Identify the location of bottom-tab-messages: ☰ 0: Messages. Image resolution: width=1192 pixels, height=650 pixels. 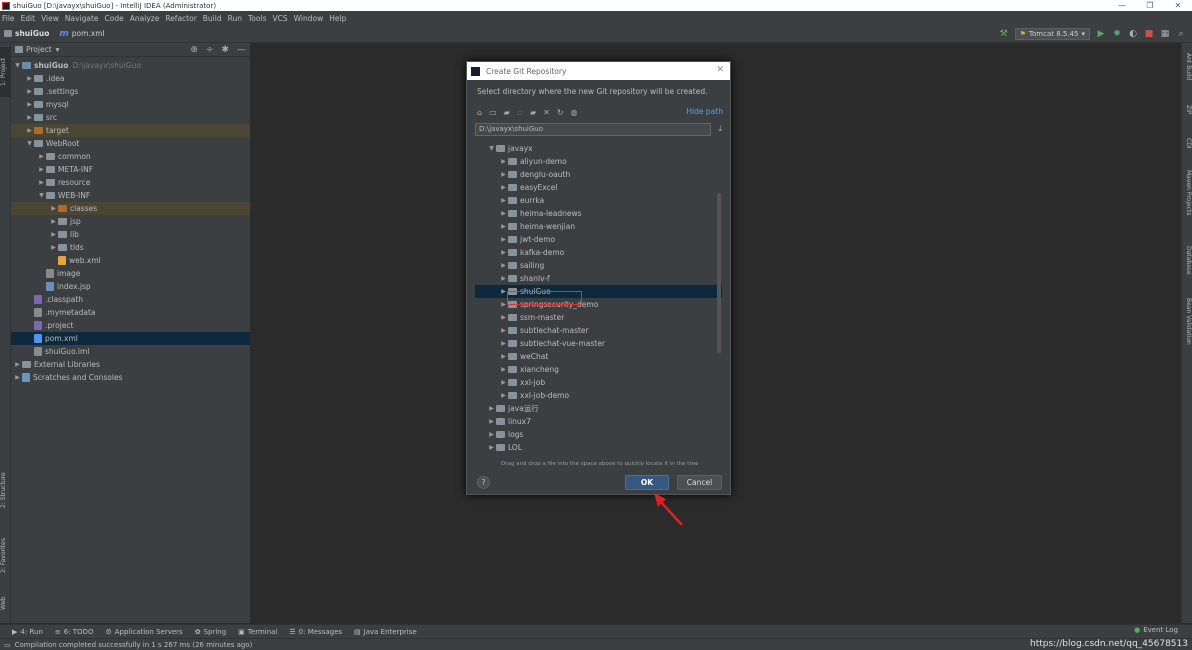
(315, 632).